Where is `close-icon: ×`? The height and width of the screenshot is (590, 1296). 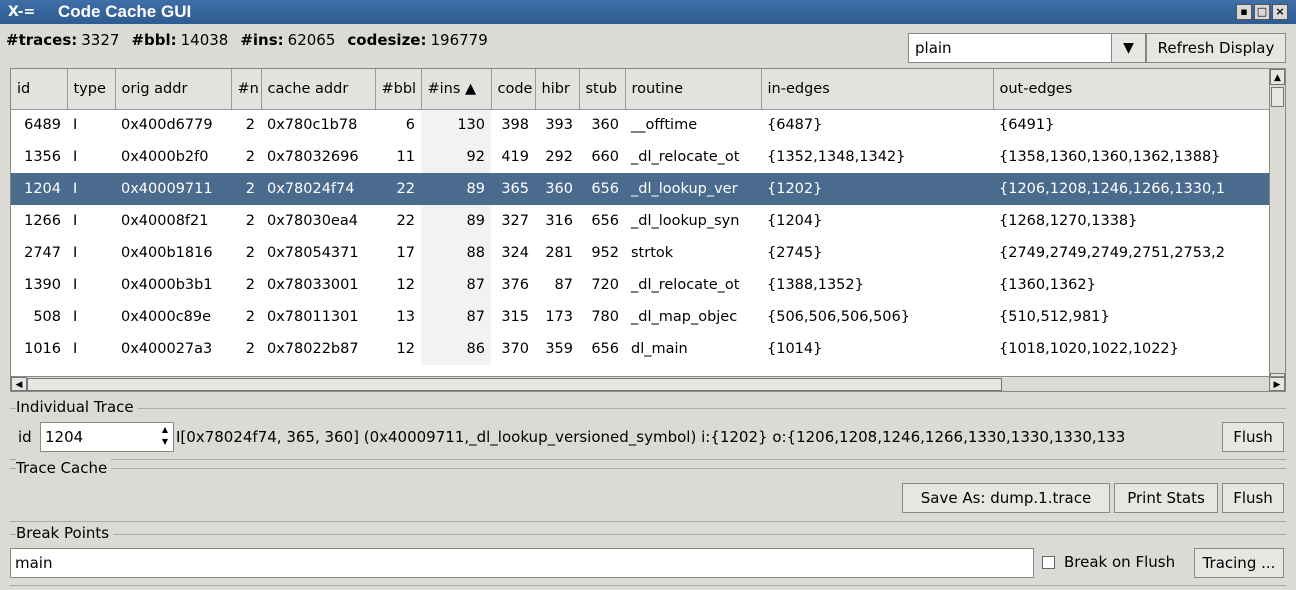 close-icon: × is located at coordinates (1280, 12).